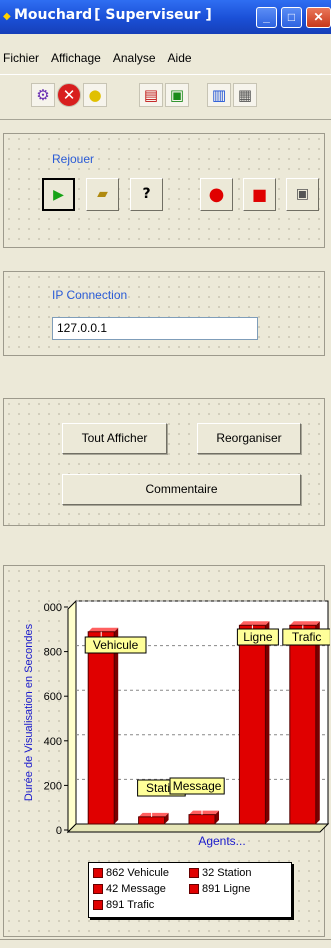  Describe the element at coordinates (259, 194) in the screenshot. I see `stop-icon: ■` at that location.